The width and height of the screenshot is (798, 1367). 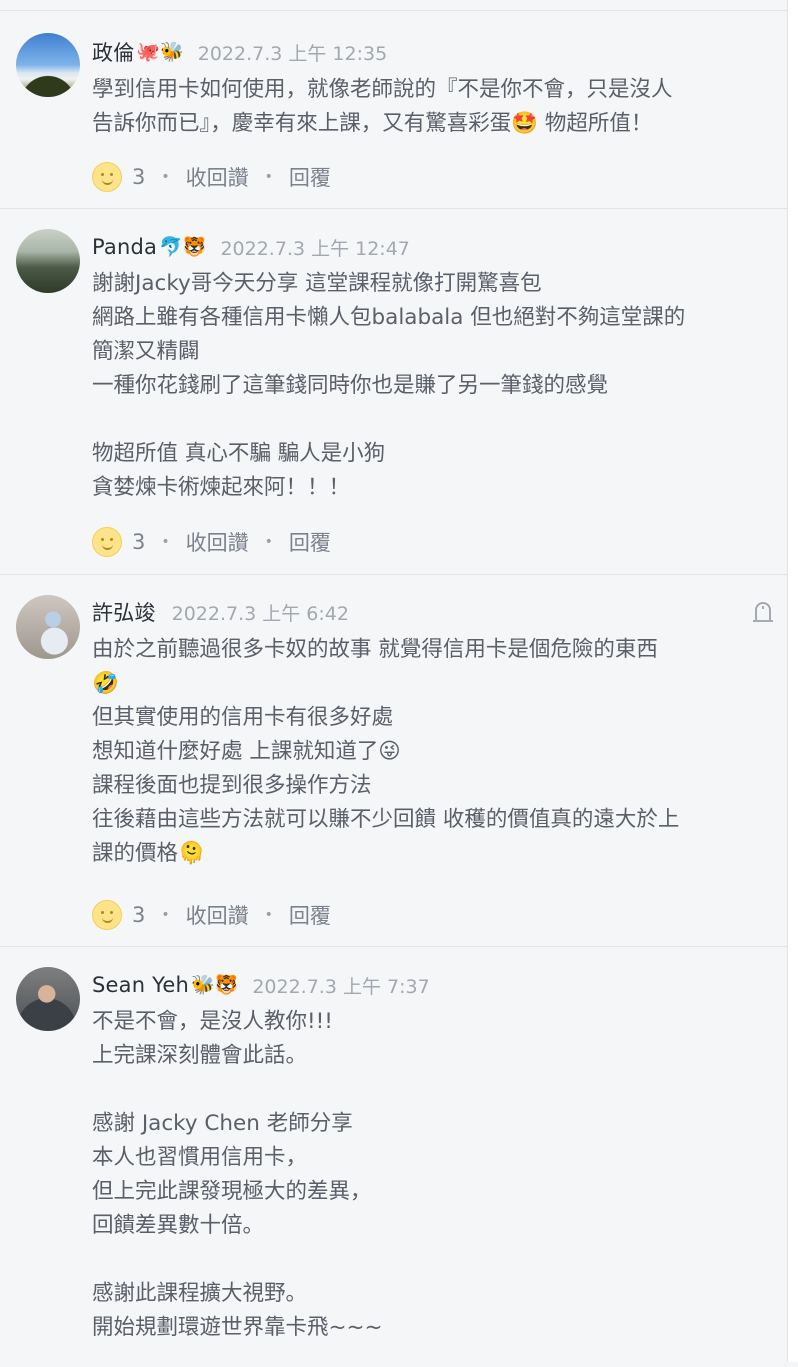 I want to click on comment-date: 2022.7.3 上午 6:42, so click(x=260, y=613).